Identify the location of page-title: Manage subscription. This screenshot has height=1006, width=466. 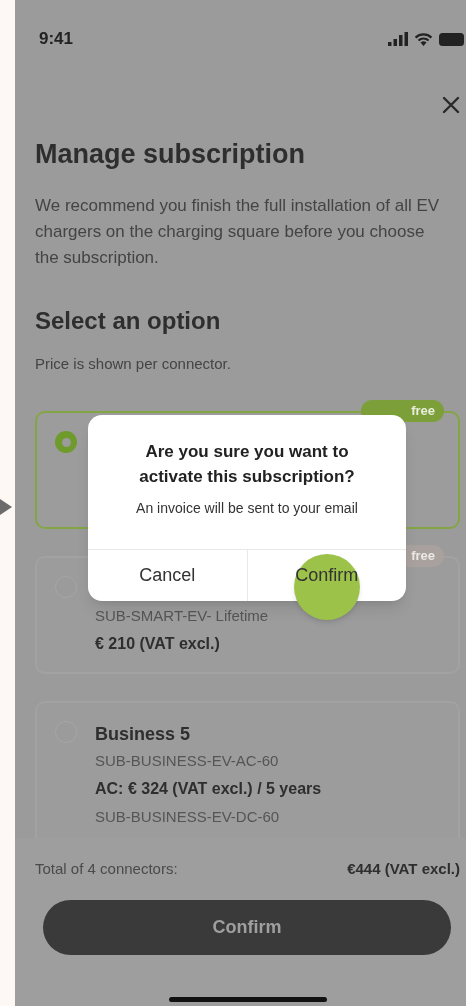
(171, 154).